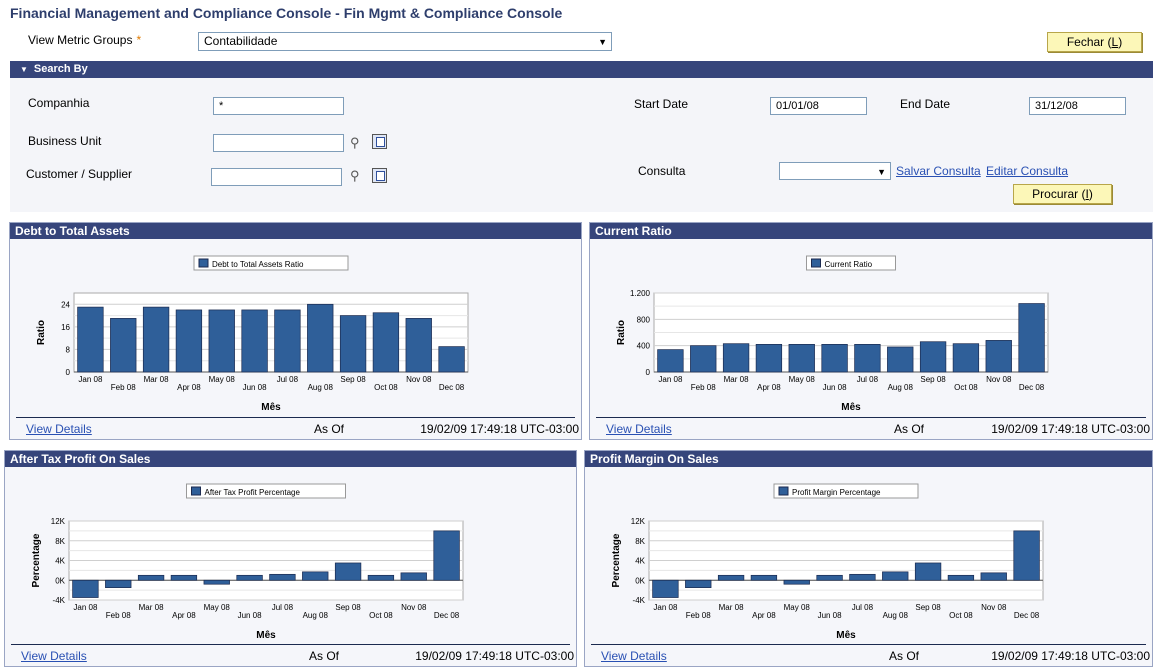  I want to click on x-tick-label: Sep 08, so click(928, 607).